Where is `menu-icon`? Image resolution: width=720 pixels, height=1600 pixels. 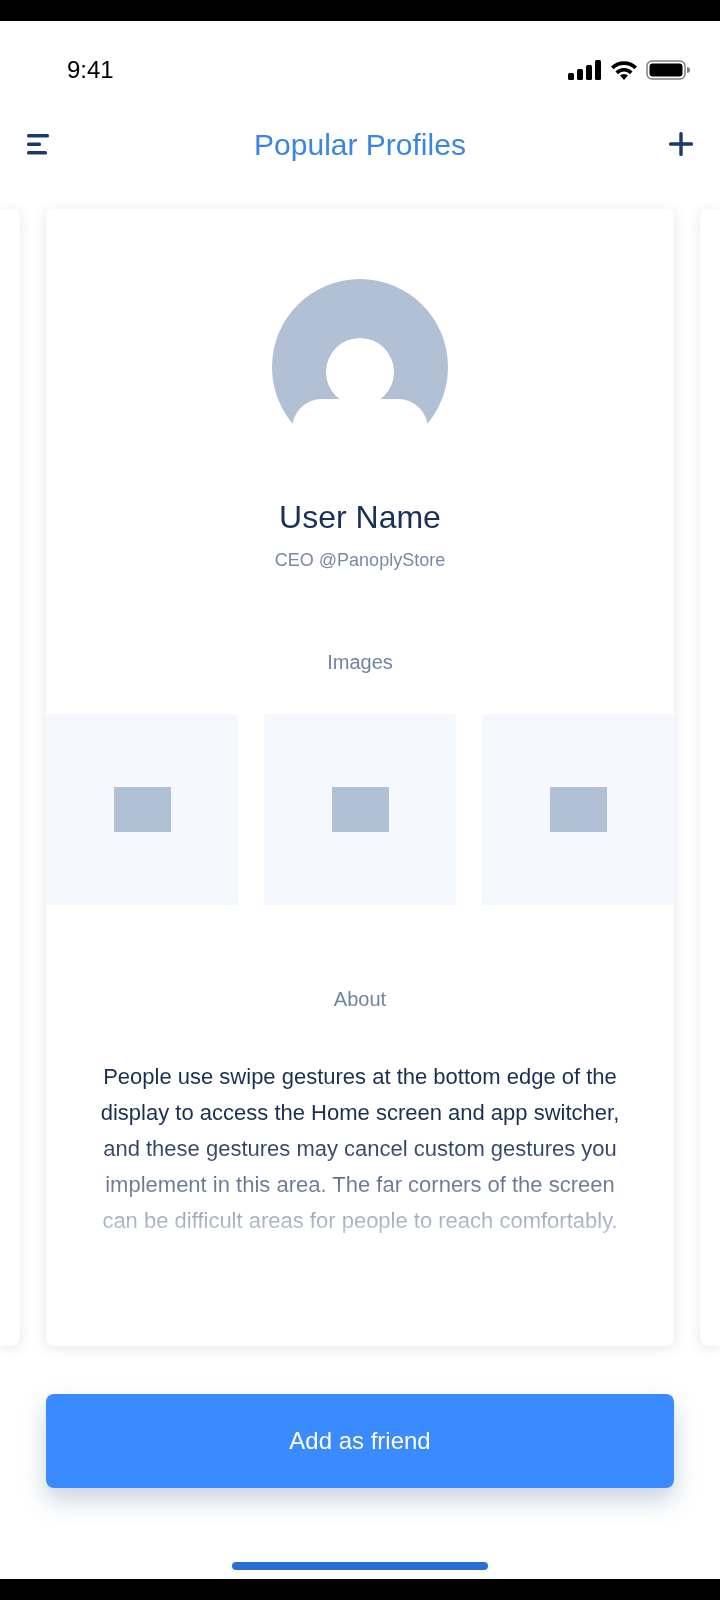 menu-icon is located at coordinates (39, 144).